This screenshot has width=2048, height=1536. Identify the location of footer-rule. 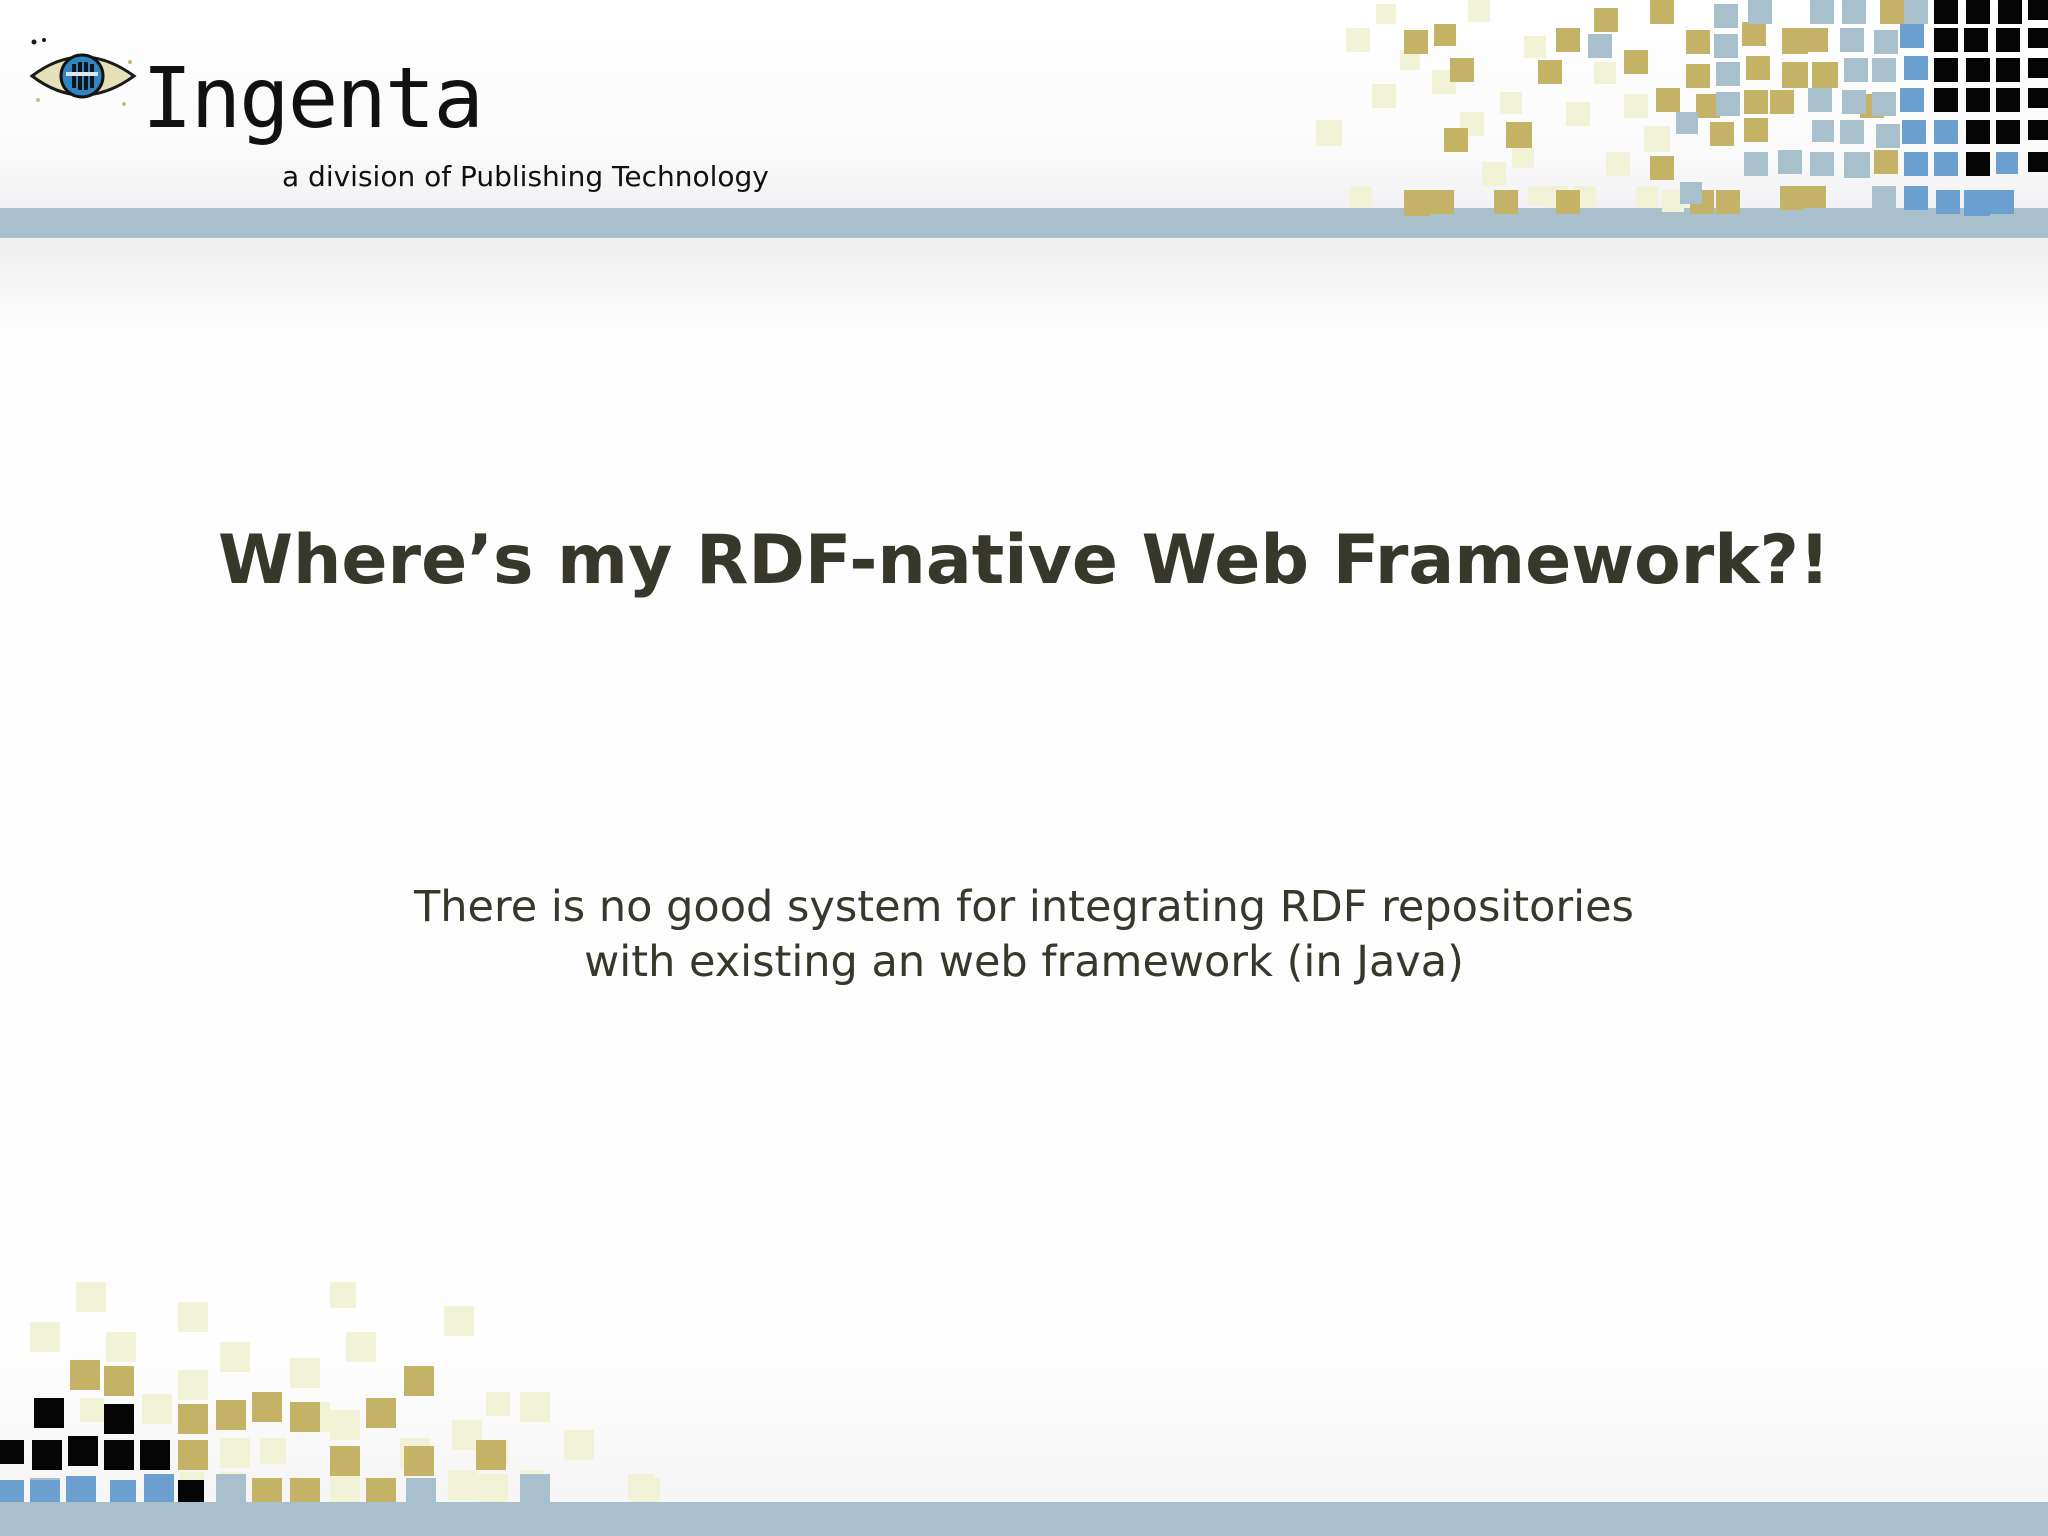
(1024, 1519).